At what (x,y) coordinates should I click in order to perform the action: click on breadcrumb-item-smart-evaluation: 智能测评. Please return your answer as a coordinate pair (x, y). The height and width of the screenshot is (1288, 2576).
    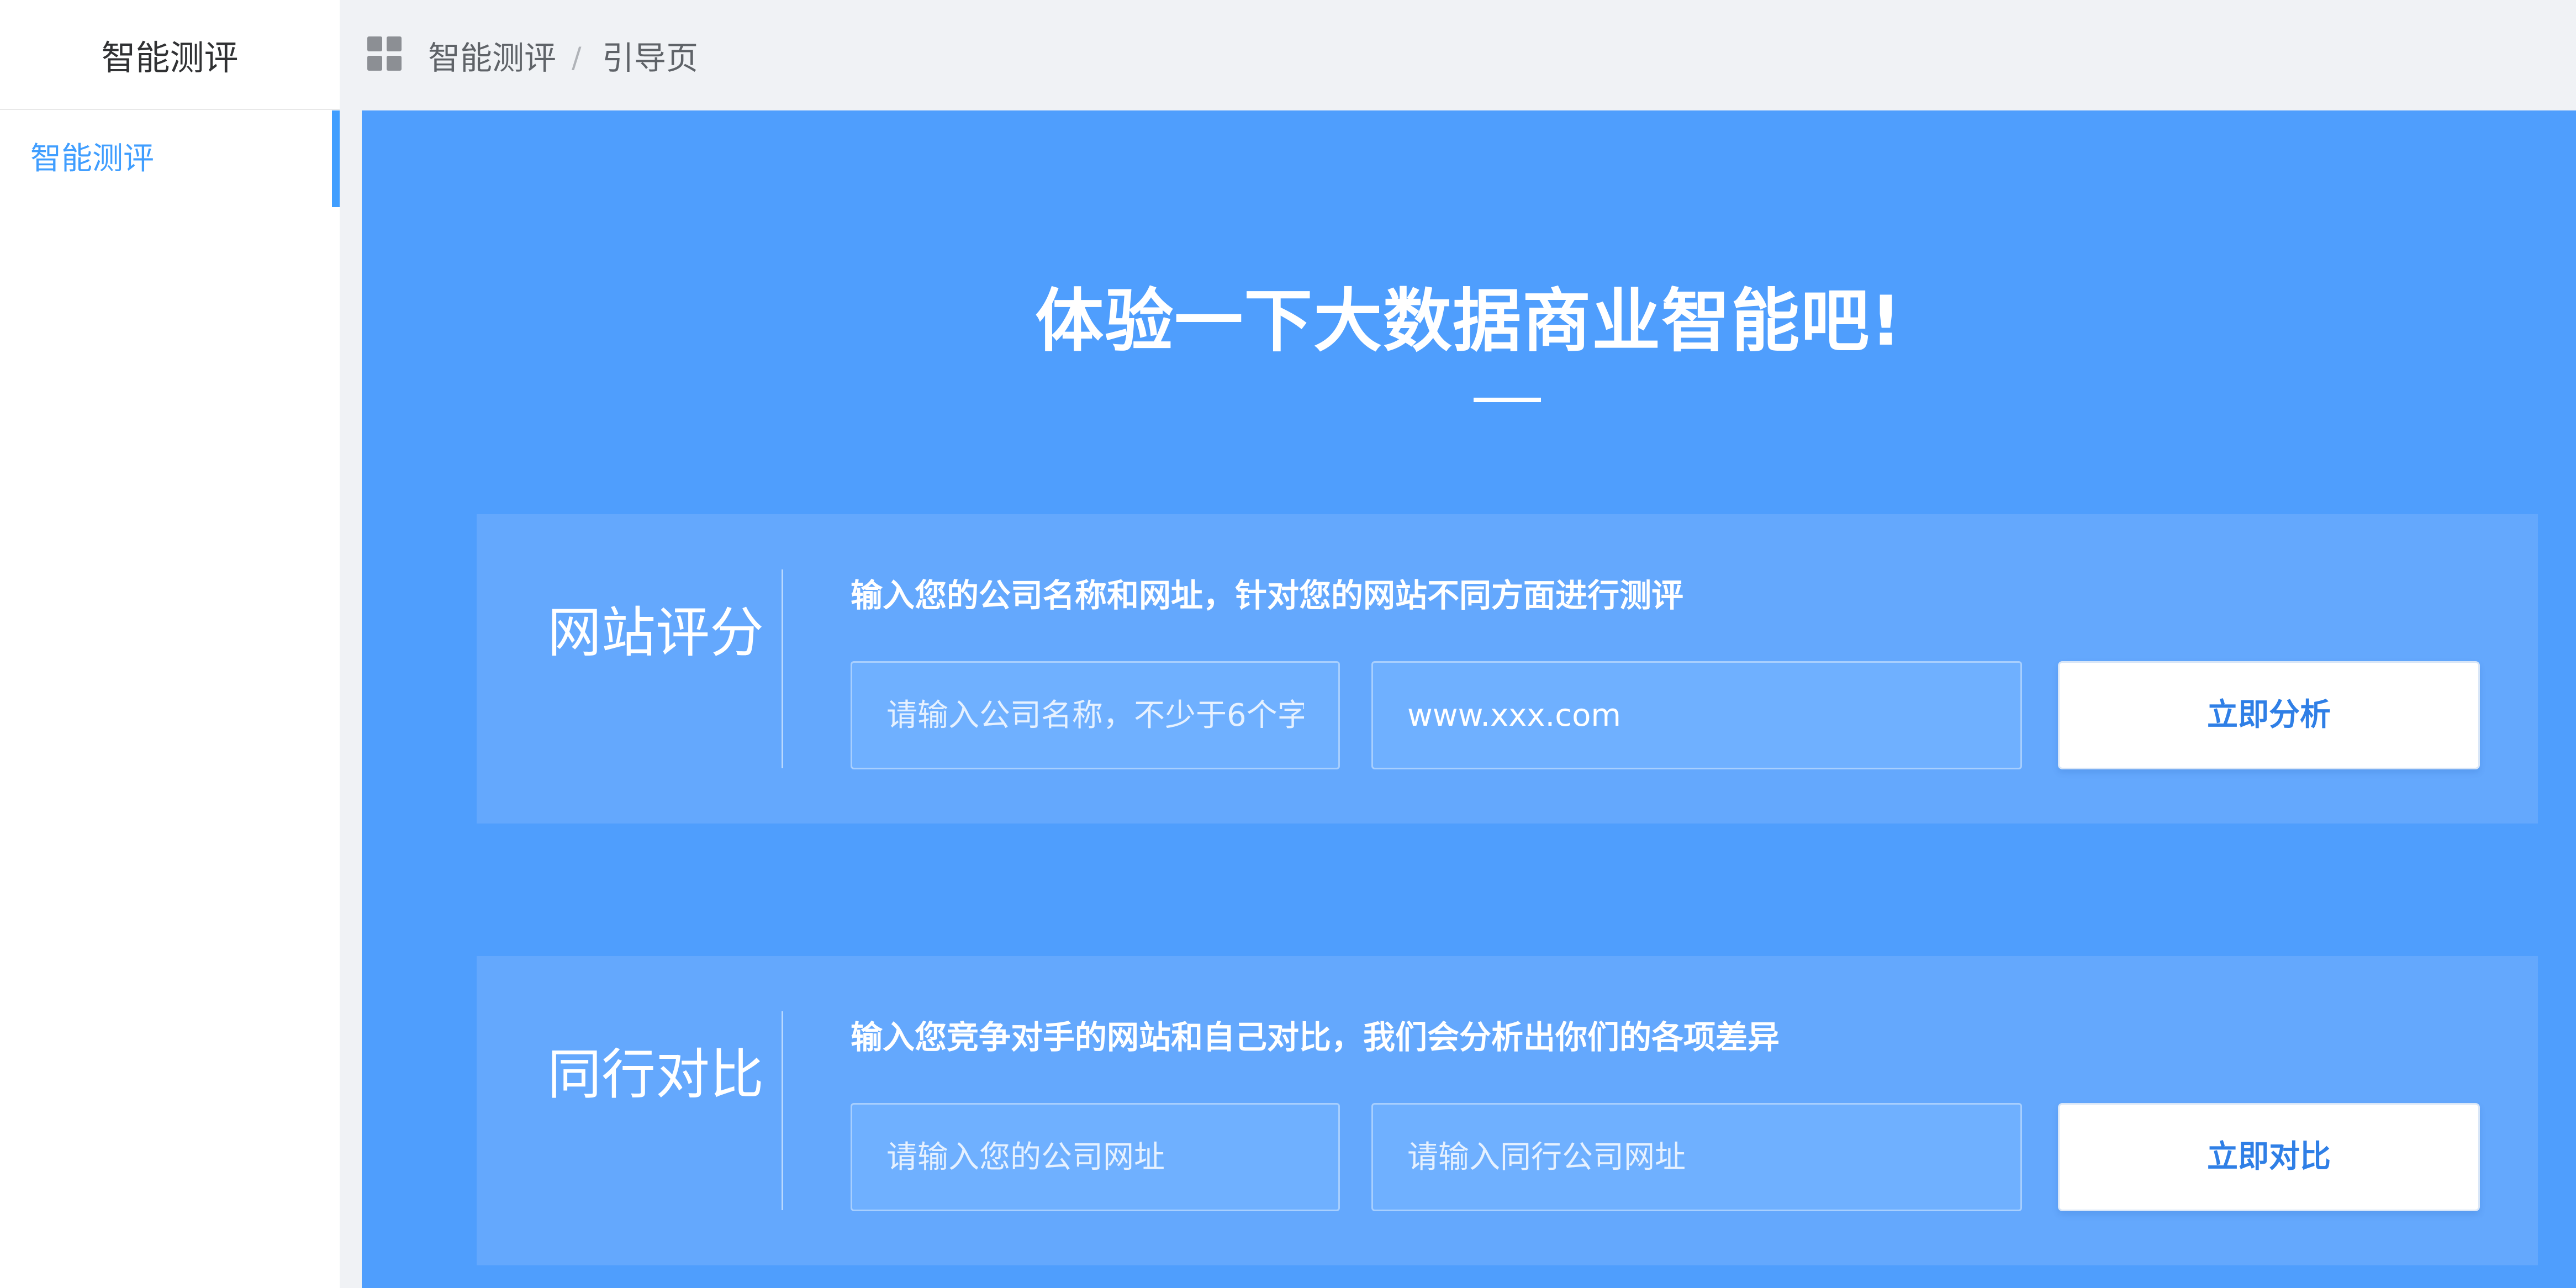
    Looking at the image, I should click on (492, 58).